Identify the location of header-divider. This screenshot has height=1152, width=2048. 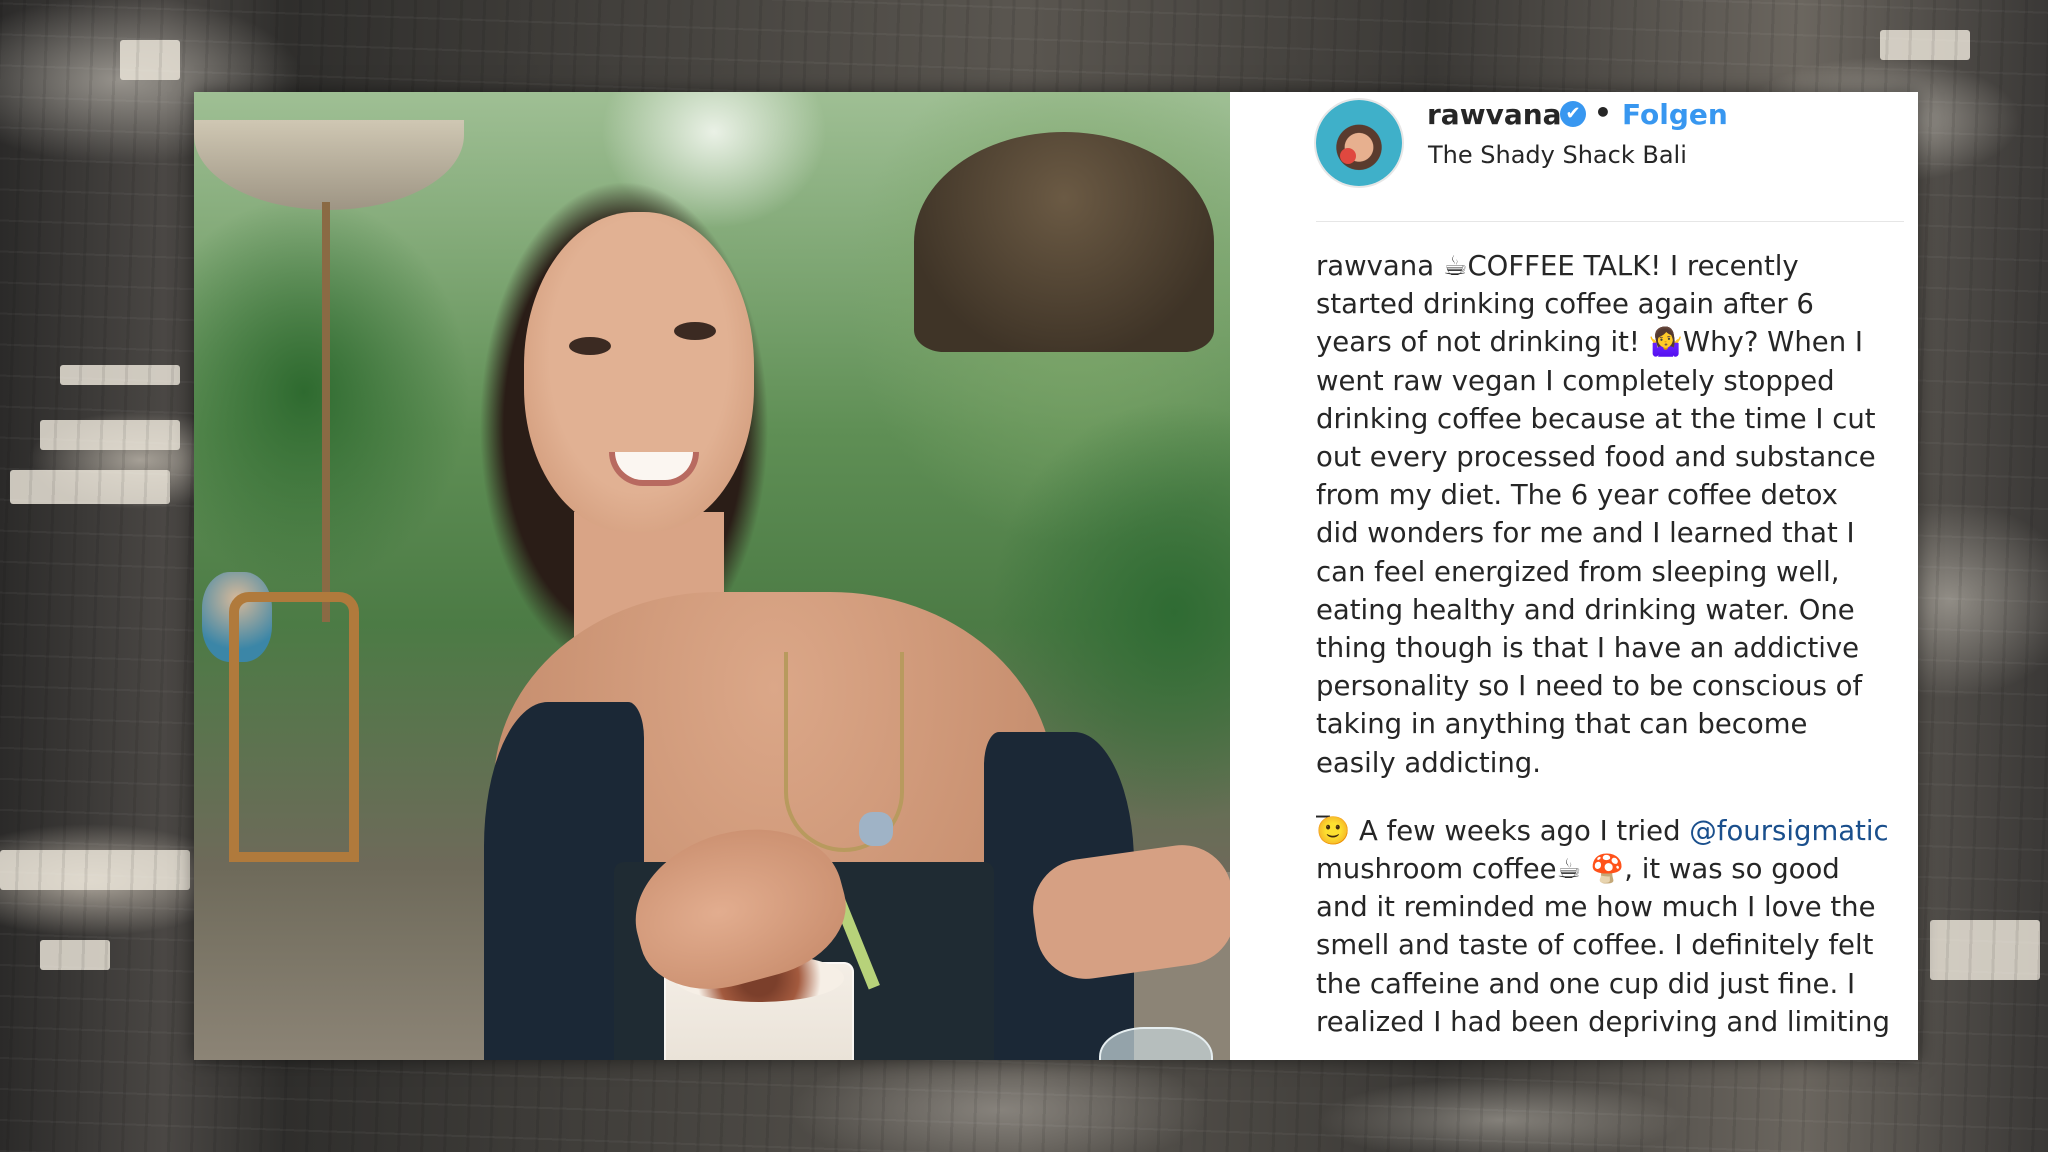
(1610, 221).